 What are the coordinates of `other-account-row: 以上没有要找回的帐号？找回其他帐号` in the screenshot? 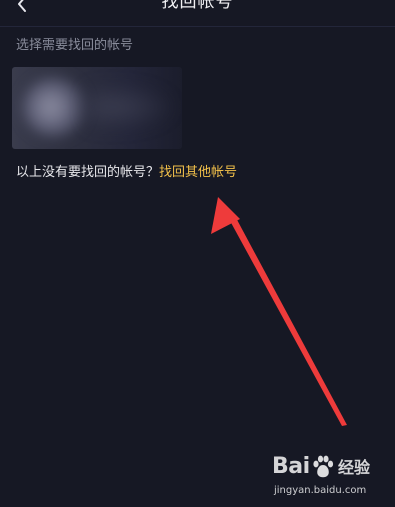 It's located at (126, 173).